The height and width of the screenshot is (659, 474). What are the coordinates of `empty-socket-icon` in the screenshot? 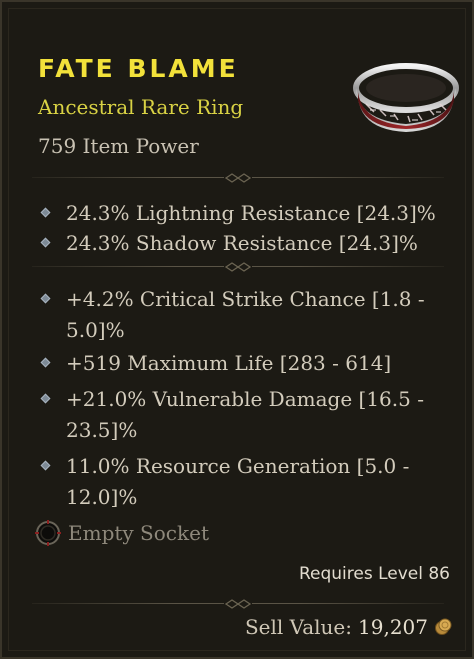 It's located at (48, 533).